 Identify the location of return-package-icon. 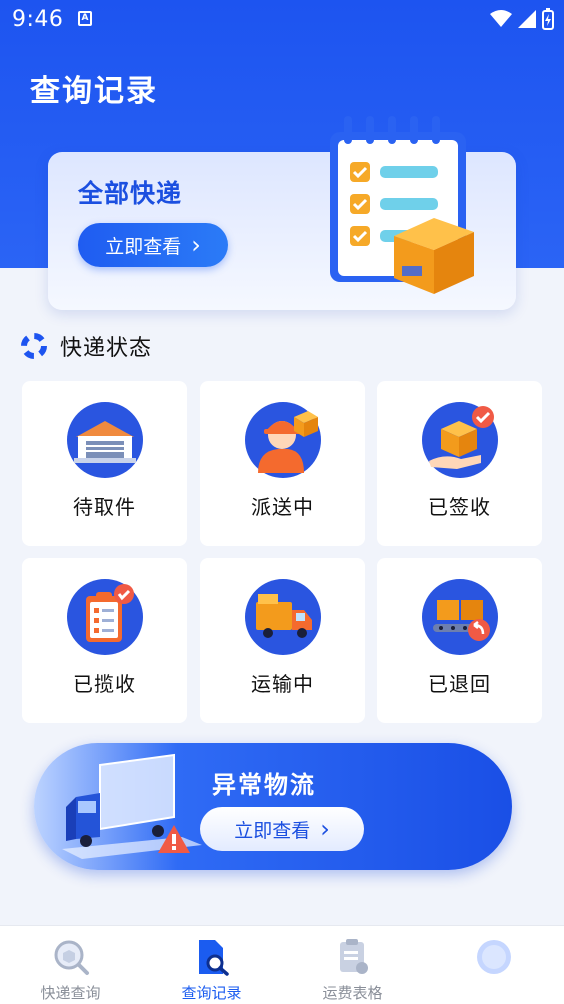
(460, 617).